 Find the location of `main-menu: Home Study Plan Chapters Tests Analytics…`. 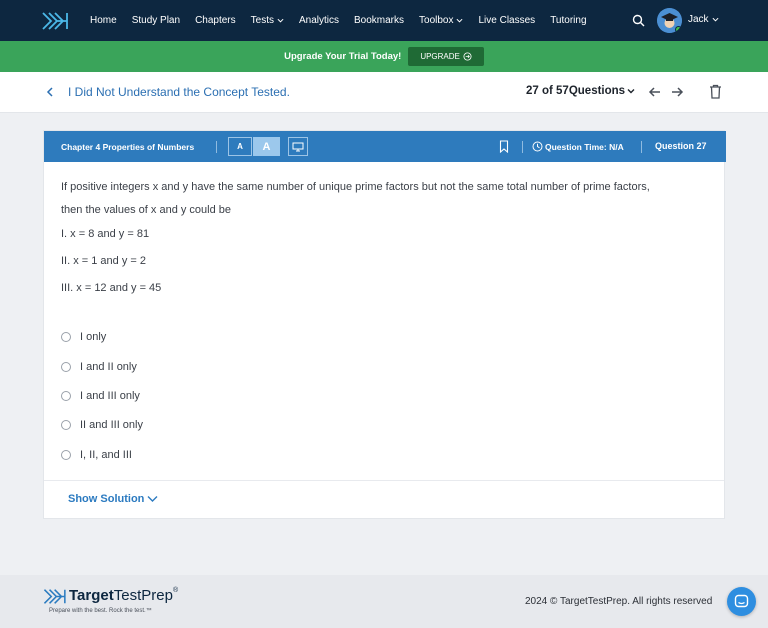

main-menu: Home Study Plan Chapters Tests Analytics… is located at coordinates (346, 20).